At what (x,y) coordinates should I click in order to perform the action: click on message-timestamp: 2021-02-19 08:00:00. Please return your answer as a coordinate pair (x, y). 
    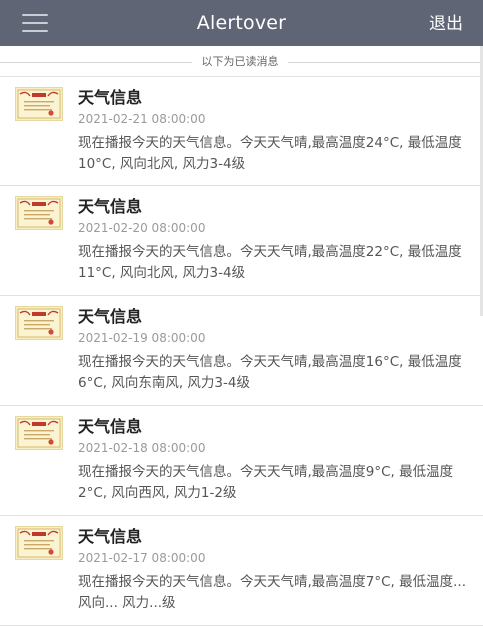
    Looking at the image, I should click on (142, 338).